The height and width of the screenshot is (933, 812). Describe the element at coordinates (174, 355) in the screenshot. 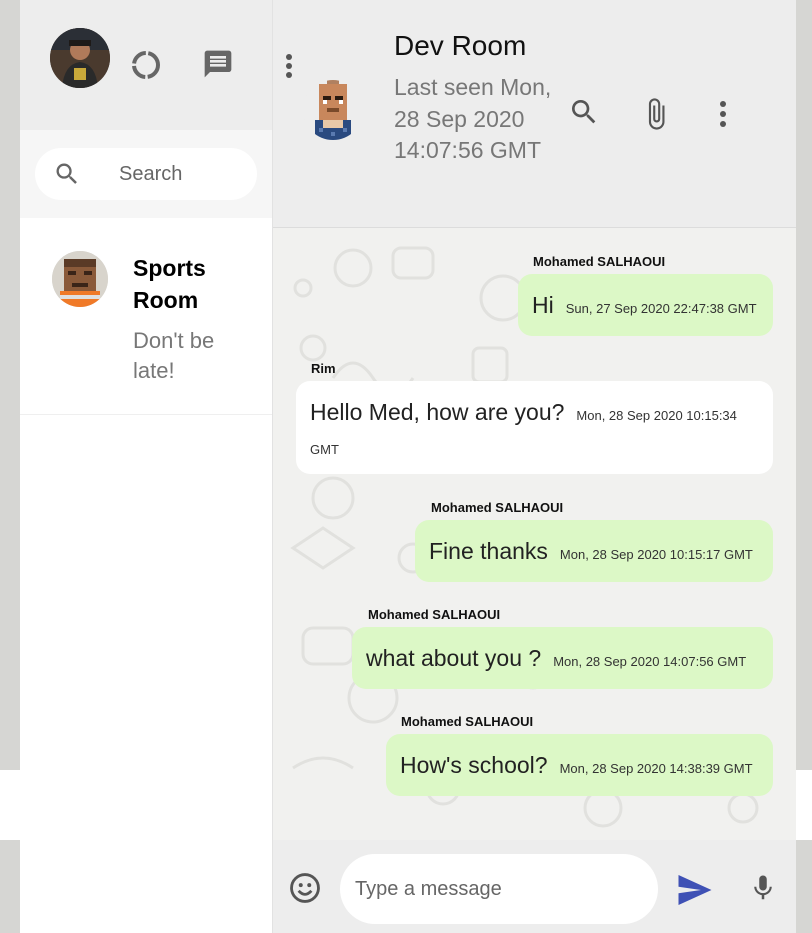

I see `chat-last-message: Don't be late!` at that location.